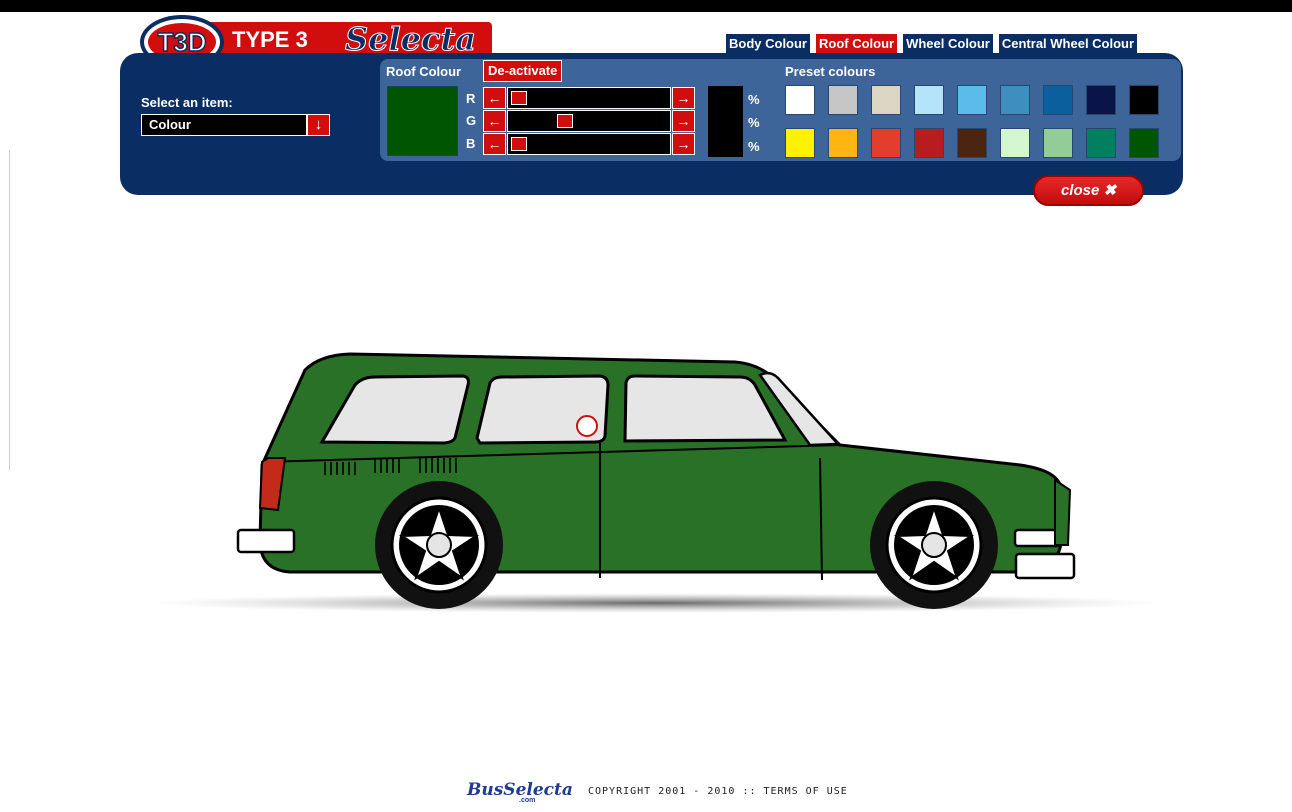 This screenshot has width=1292, height=812. Describe the element at coordinates (830, 71) in the screenshot. I see `preset-colours-title: Preset colours` at that location.